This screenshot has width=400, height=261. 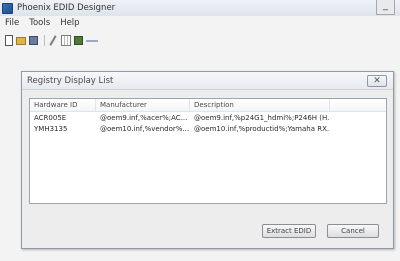 I want to click on grid-icon, so click(x=66, y=40).